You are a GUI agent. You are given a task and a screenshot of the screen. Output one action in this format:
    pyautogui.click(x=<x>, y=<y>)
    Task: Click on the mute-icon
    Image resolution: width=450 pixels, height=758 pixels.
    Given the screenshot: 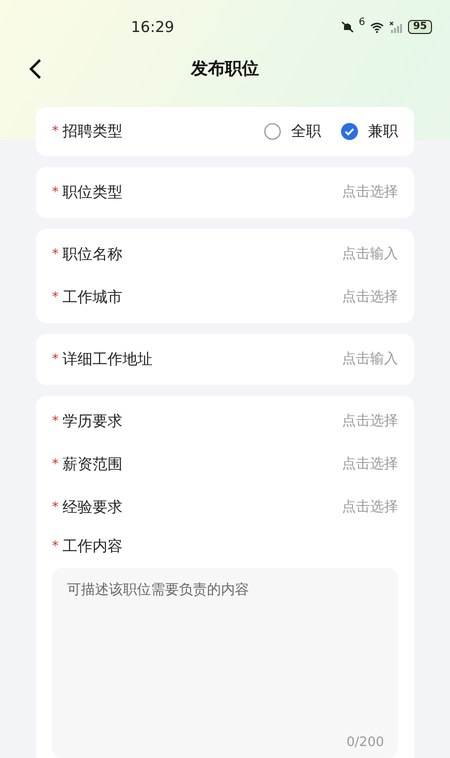 What is the action you would take?
    pyautogui.click(x=347, y=27)
    